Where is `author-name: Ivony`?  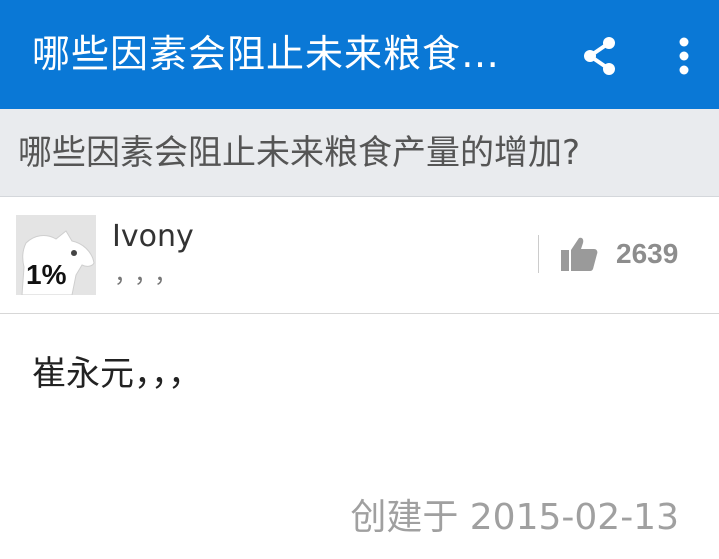 author-name: Ivony is located at coordinates (153, 237).